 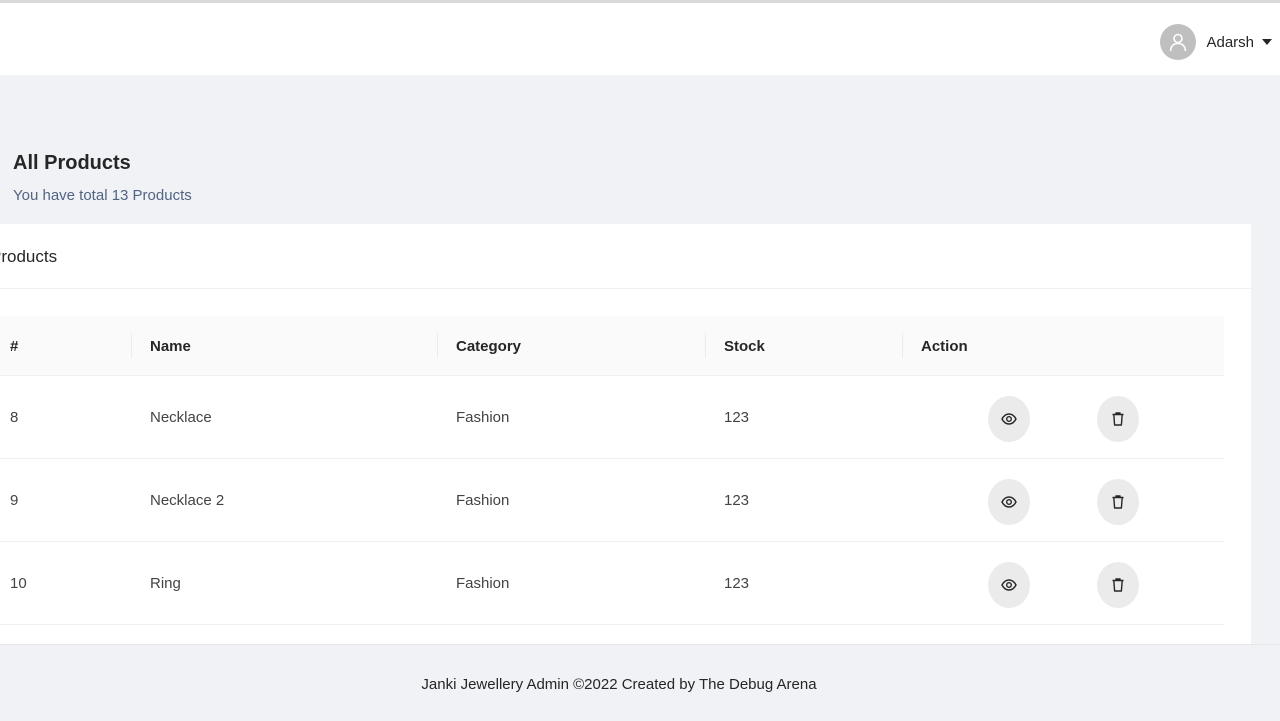 I want to click on user-avatar, so click(x=1178, y=42).